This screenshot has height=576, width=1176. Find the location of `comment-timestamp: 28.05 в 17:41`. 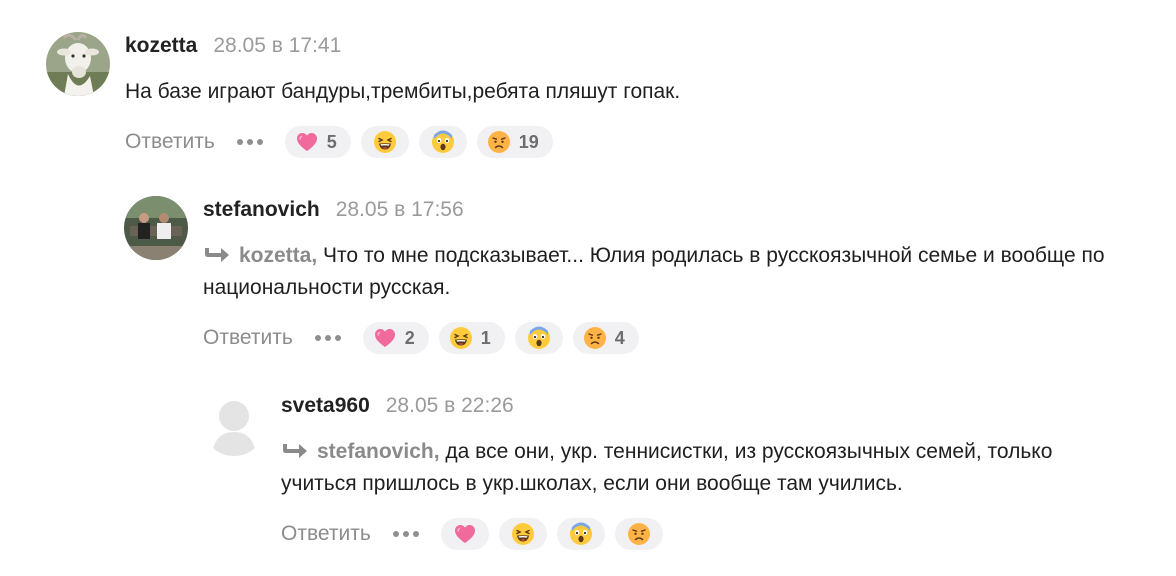

comment-timestamp: 28.05 в 17:41 is located at coordinates (277, 46).